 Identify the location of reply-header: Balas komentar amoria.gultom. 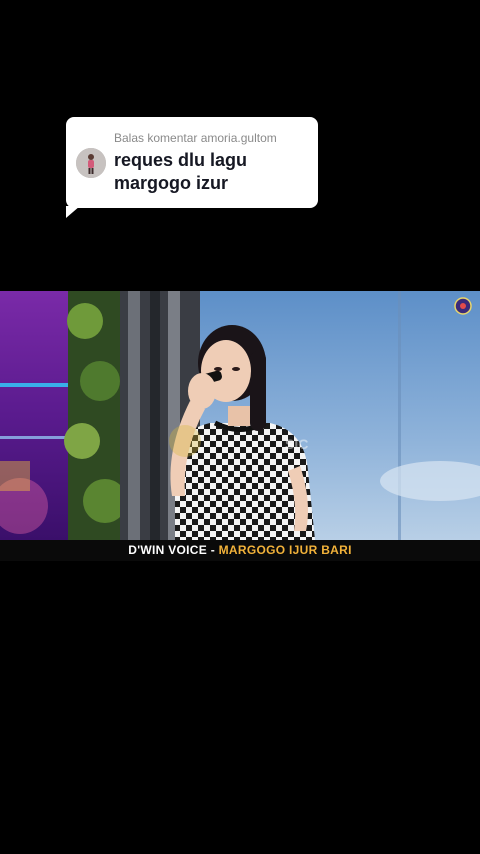
(195, 138).